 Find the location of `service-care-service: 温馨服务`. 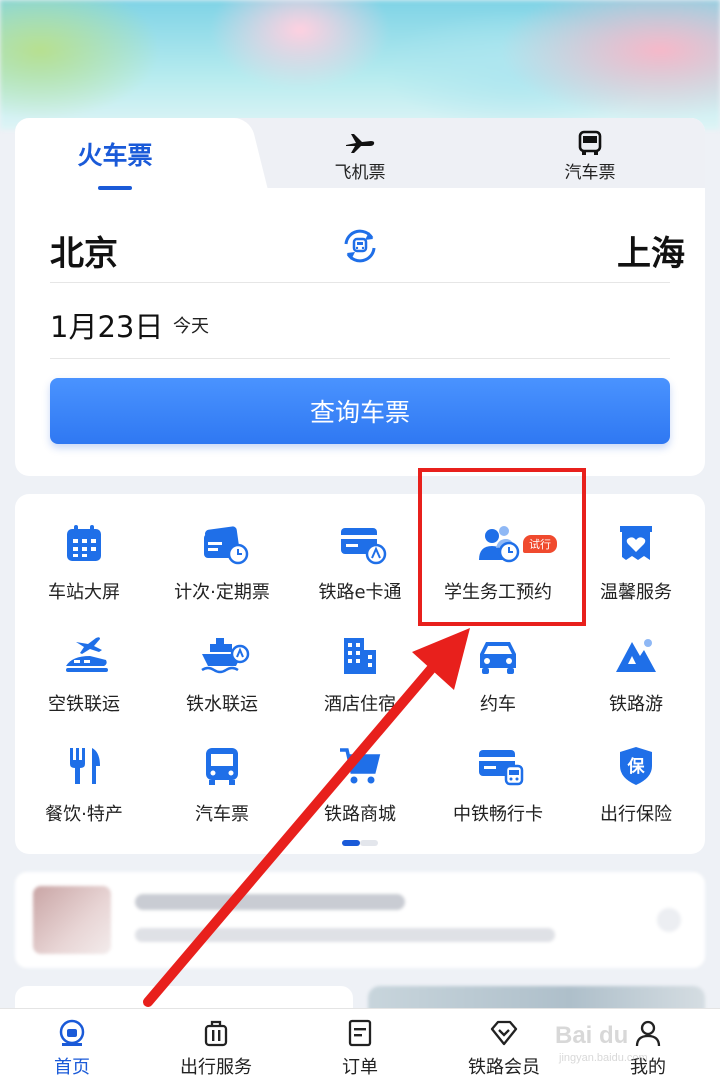

service-care-service: 温馨服务 is located at coordinates (636, 572).